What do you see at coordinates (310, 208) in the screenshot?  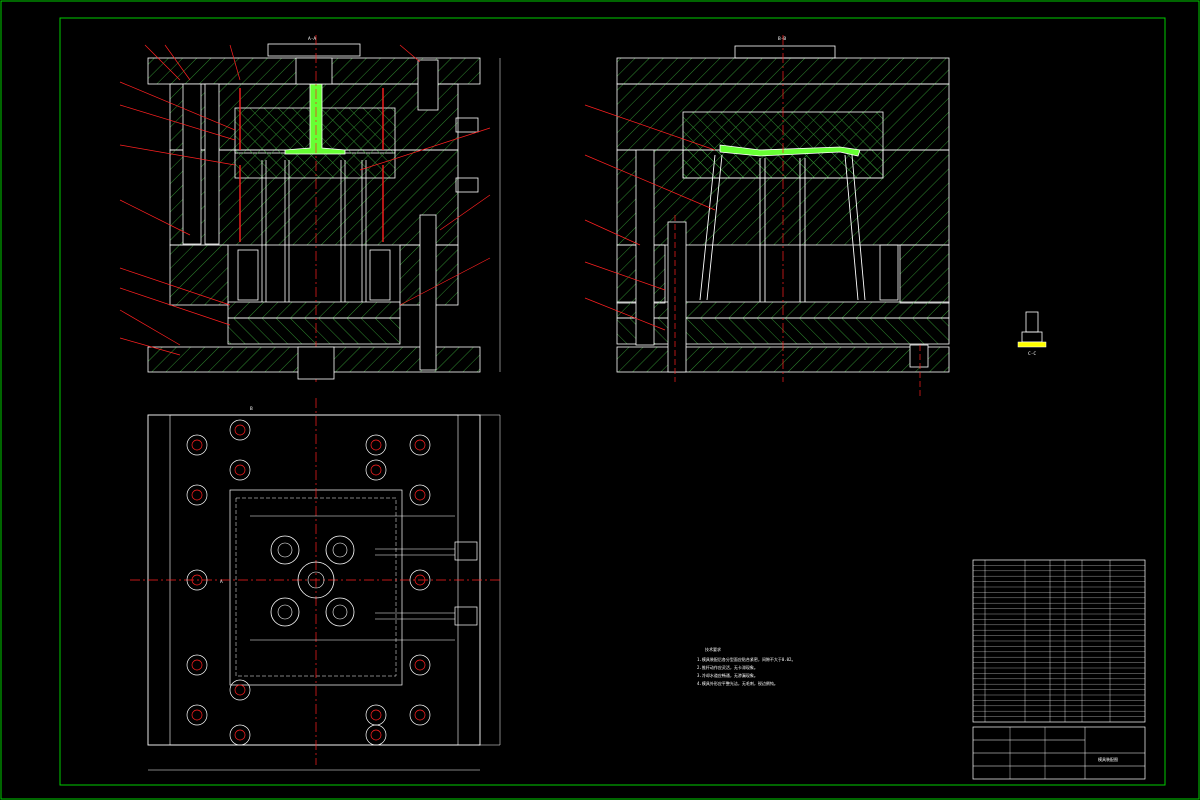 I see `section-view-a` at bounding box center [310, 208].